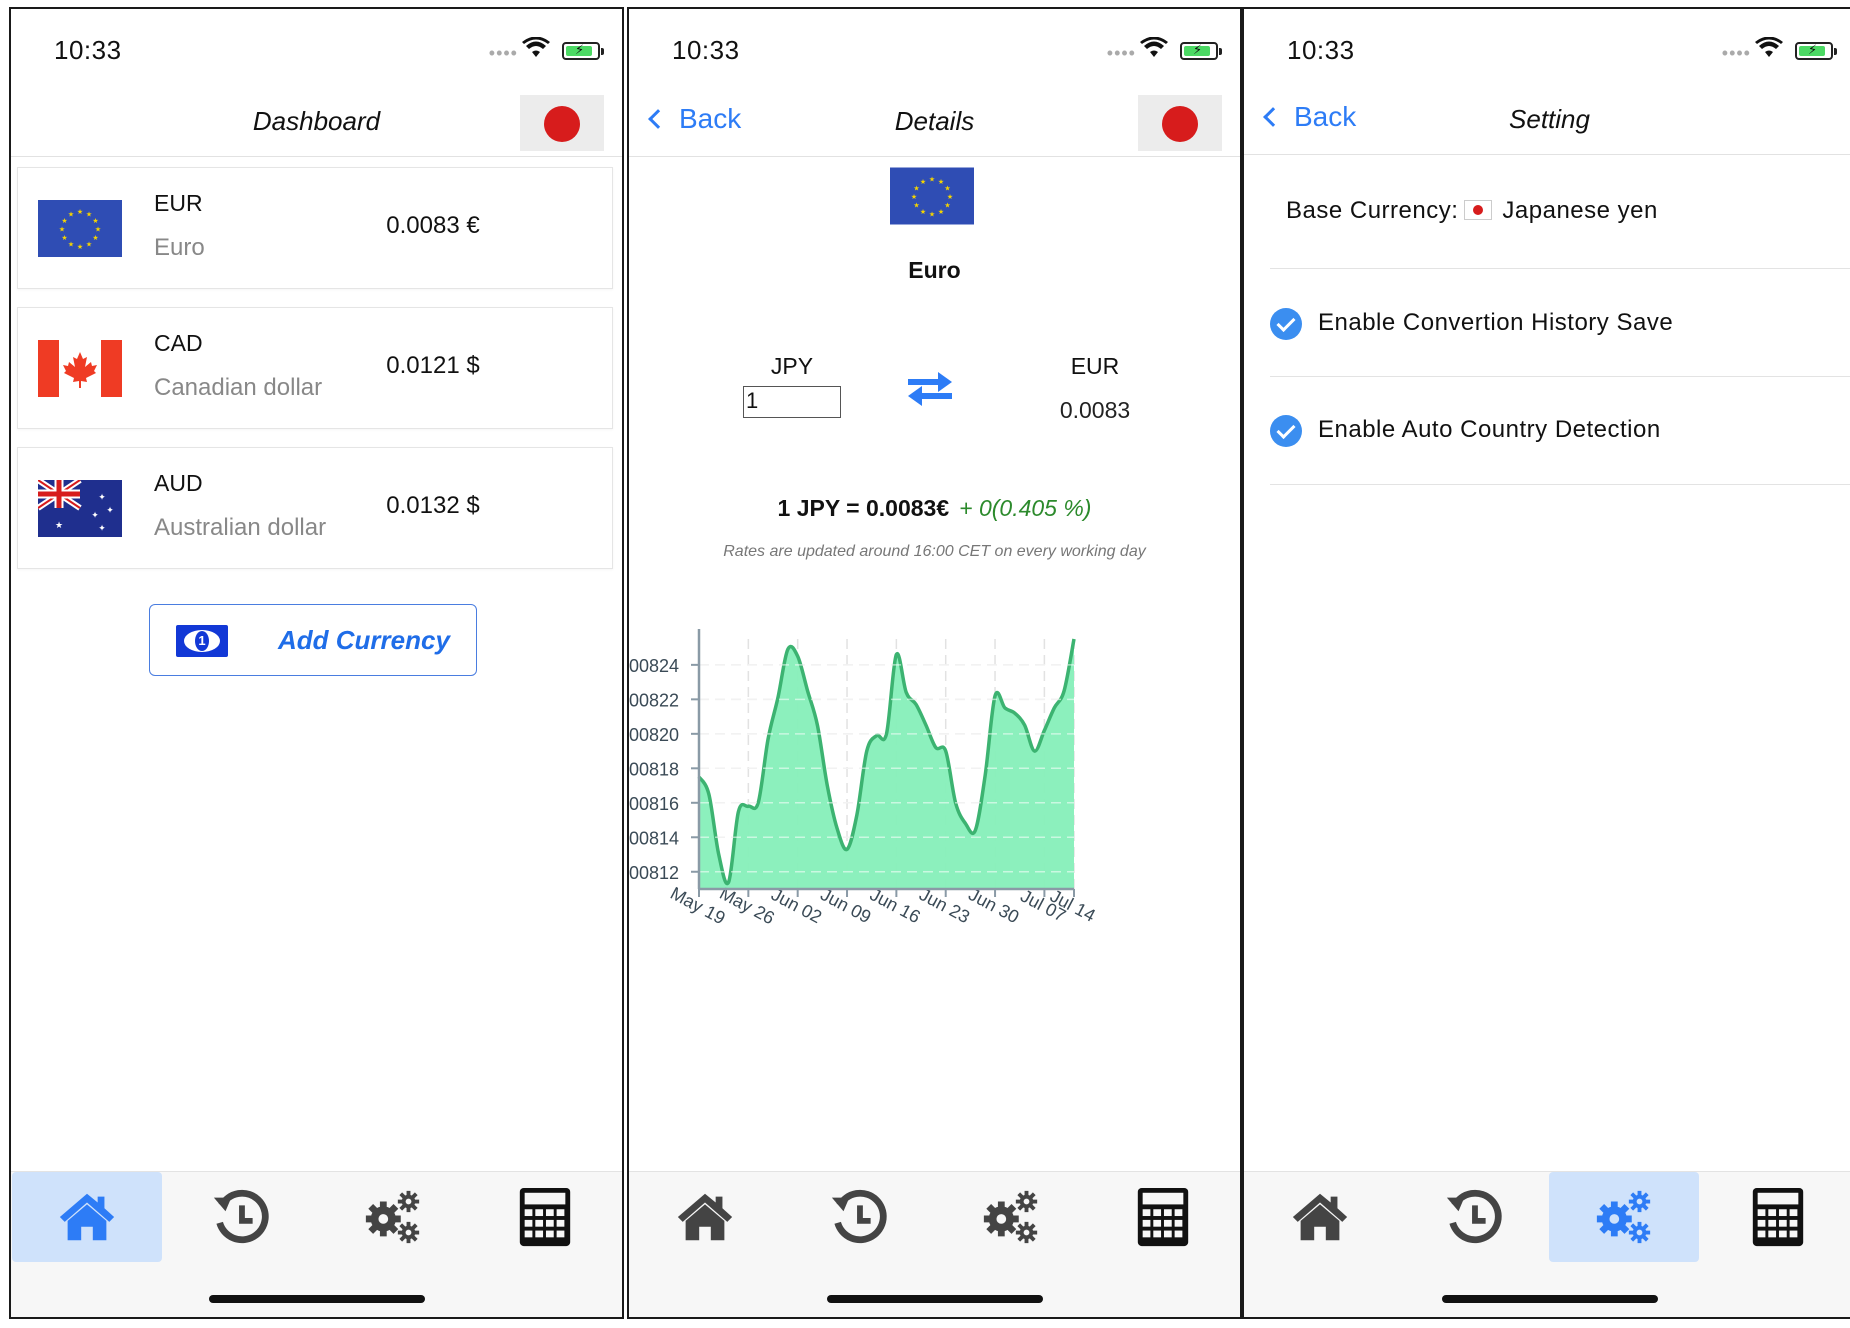 The height and width of the screenshot is (1328, 1850). I want to click on history-save-row: Enable Convertion History Save, so click(1560, 323).